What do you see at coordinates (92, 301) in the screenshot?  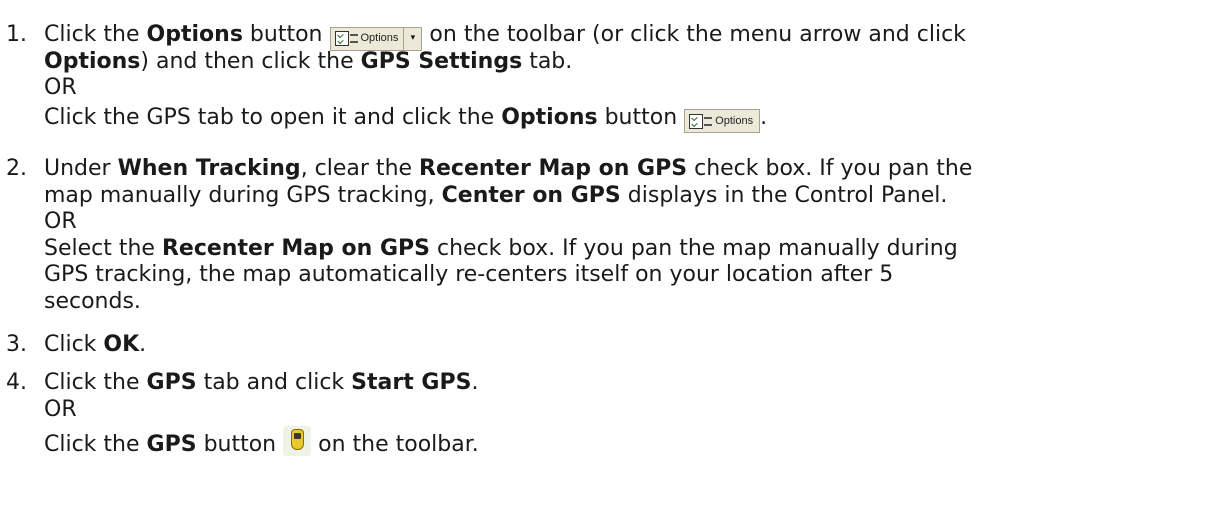 I see `step-2-line-6: seconds.` at bounding box center [92, 301].